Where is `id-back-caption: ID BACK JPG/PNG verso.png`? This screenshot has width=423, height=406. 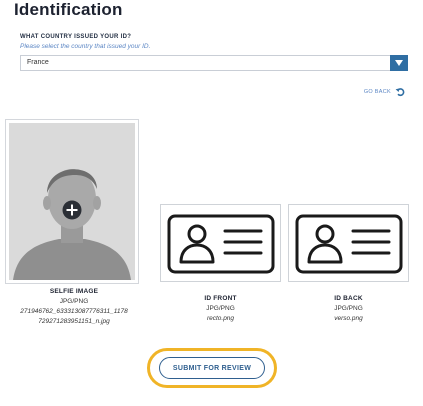 id-back-caption: ID BACK JPG/PNG verso.png is located at coordinates (348, 309).